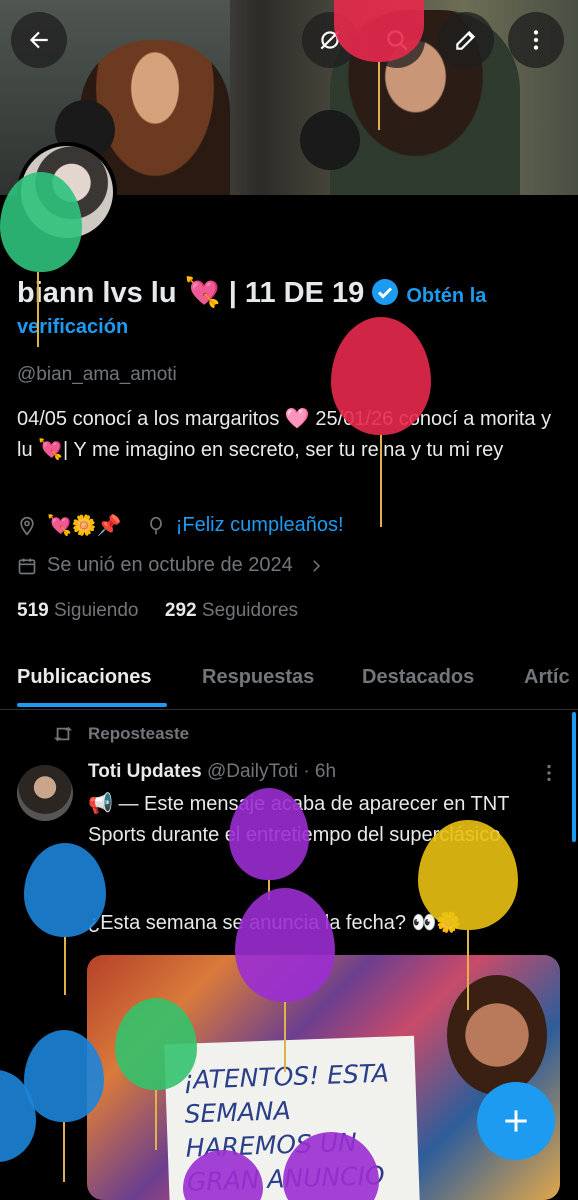  I want to click on profile-avatar, so click(67, 192).